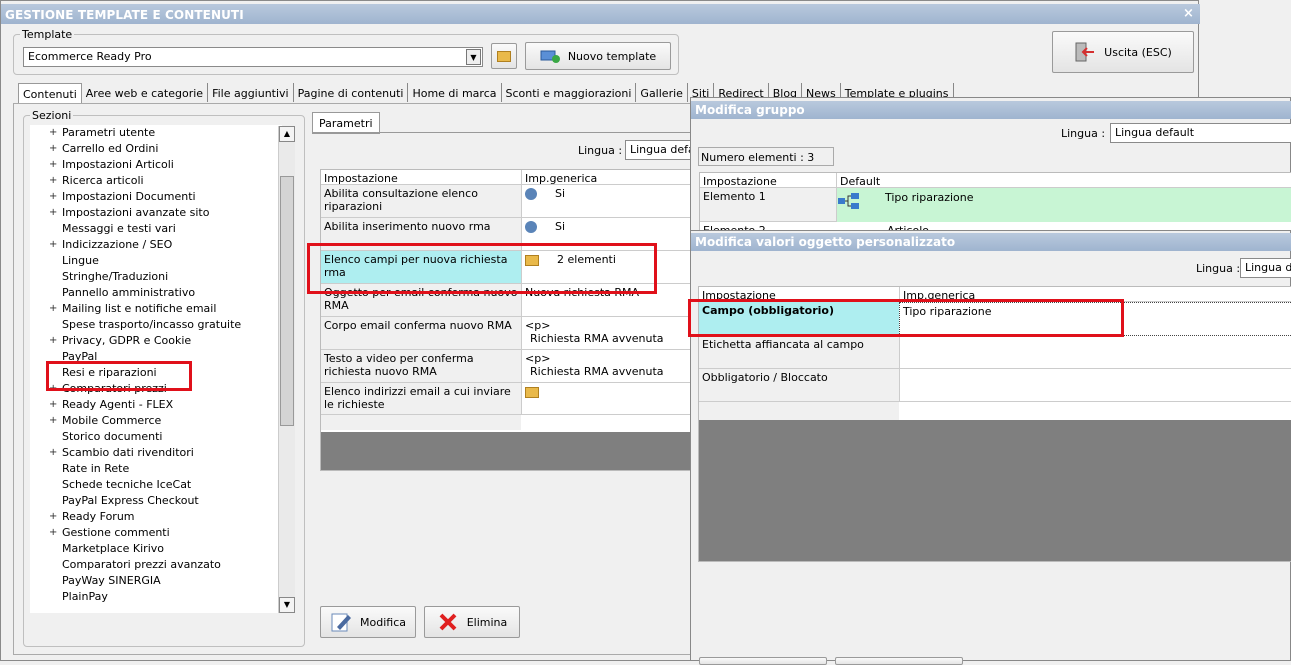 This screenshot has height=665, width=1291. I want to click on window-title: GESTIONE TEMPLATE E CONTENUTI, so click(124, 15).